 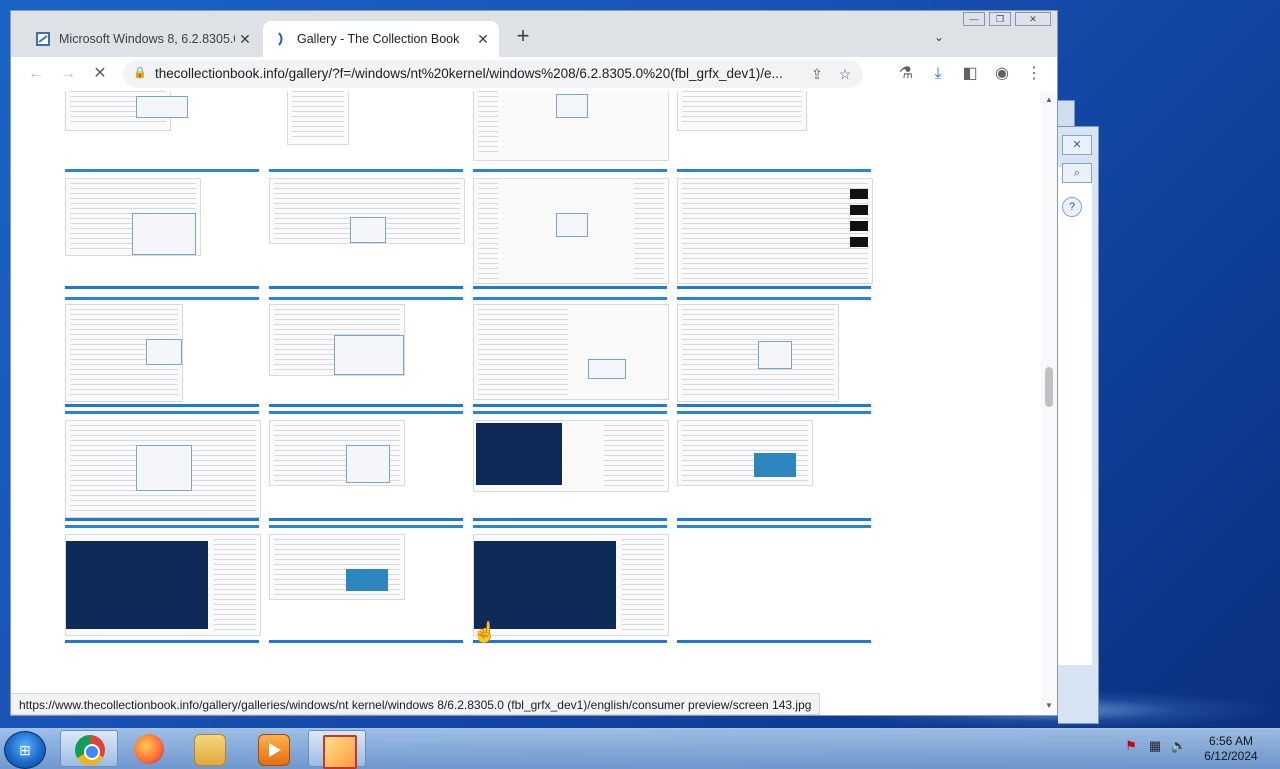 What do you see at coordinates (1077, 173) in the screenshot?
I see `background-search-icon: ⌕` at bounding box center [1077, 173].